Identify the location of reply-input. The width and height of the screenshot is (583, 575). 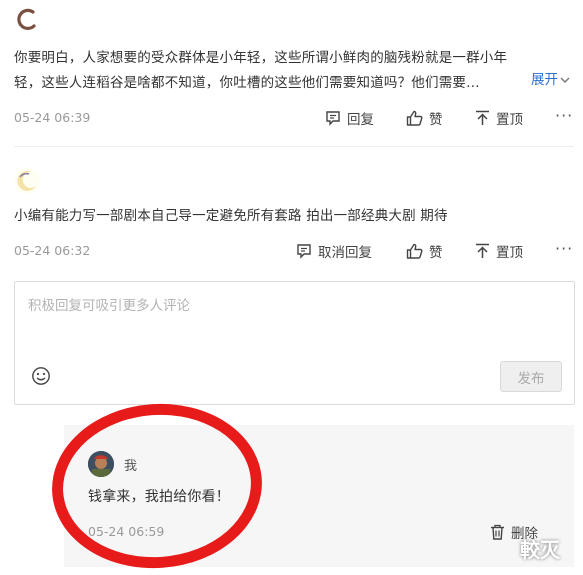
(295, 324).